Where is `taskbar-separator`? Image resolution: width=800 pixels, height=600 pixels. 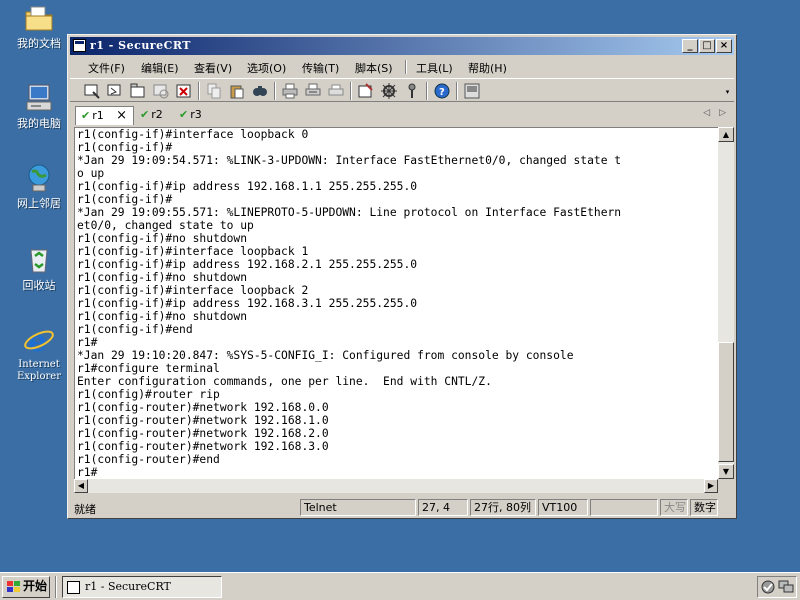 taskbar-separator is located at coordinates (56, 587).